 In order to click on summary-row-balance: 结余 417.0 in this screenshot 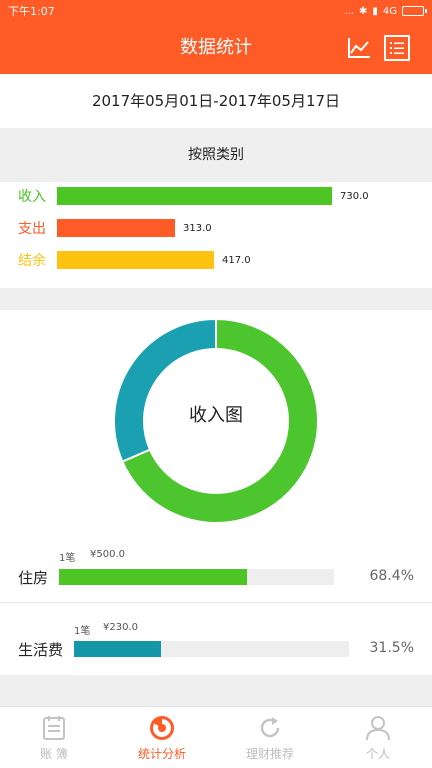, I will do `click(134, 260)`.